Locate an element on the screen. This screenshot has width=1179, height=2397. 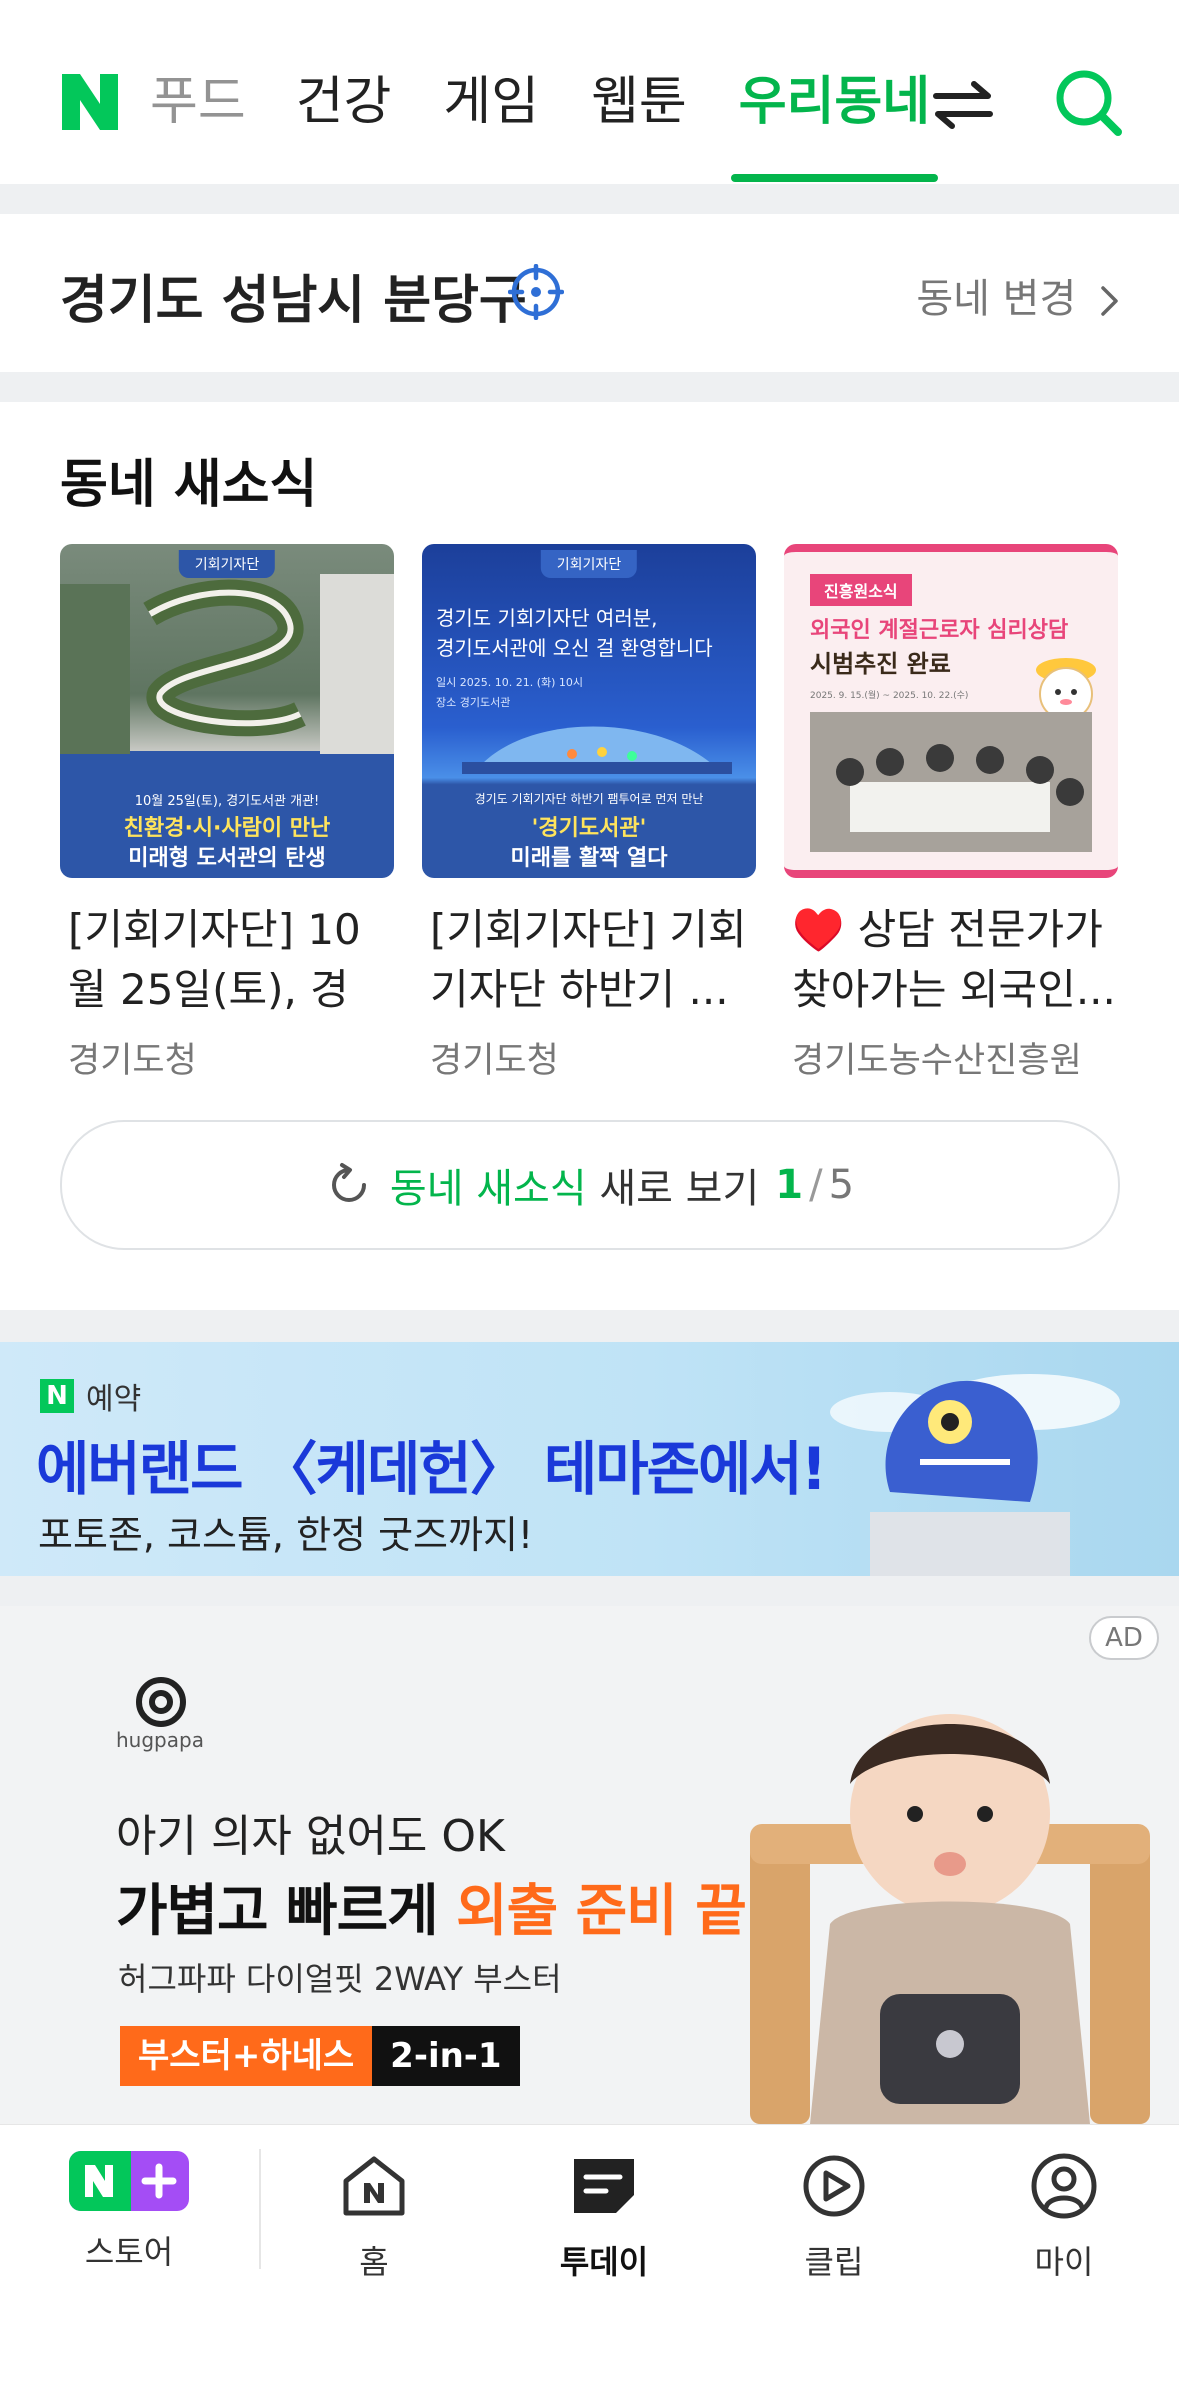
top-navigation-bar: 푸드 건강 게임 웹툰 우리동네 is located at coordinates (589, 92).